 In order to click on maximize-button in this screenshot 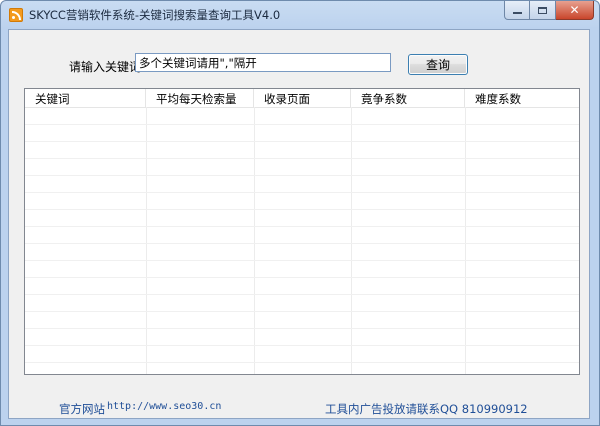, I will do `click(543, 10)`.